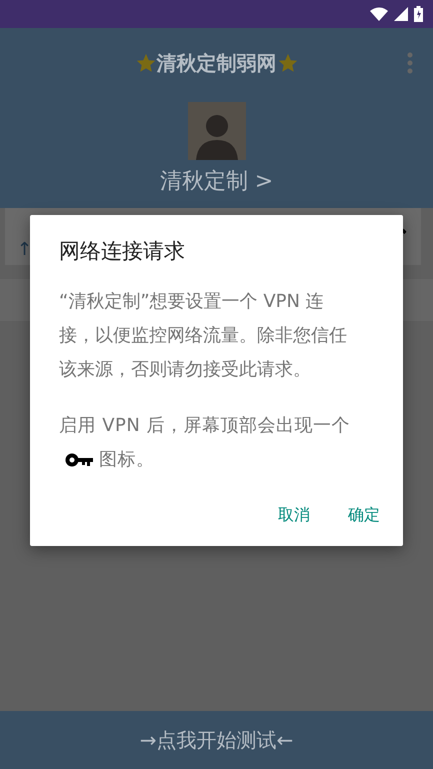 The image size is (433, 769). What do you see at coordinates (122, 251) in the screenshot?
I see `dialog-title: 网络连接请求` at bounding box center [122, 251].